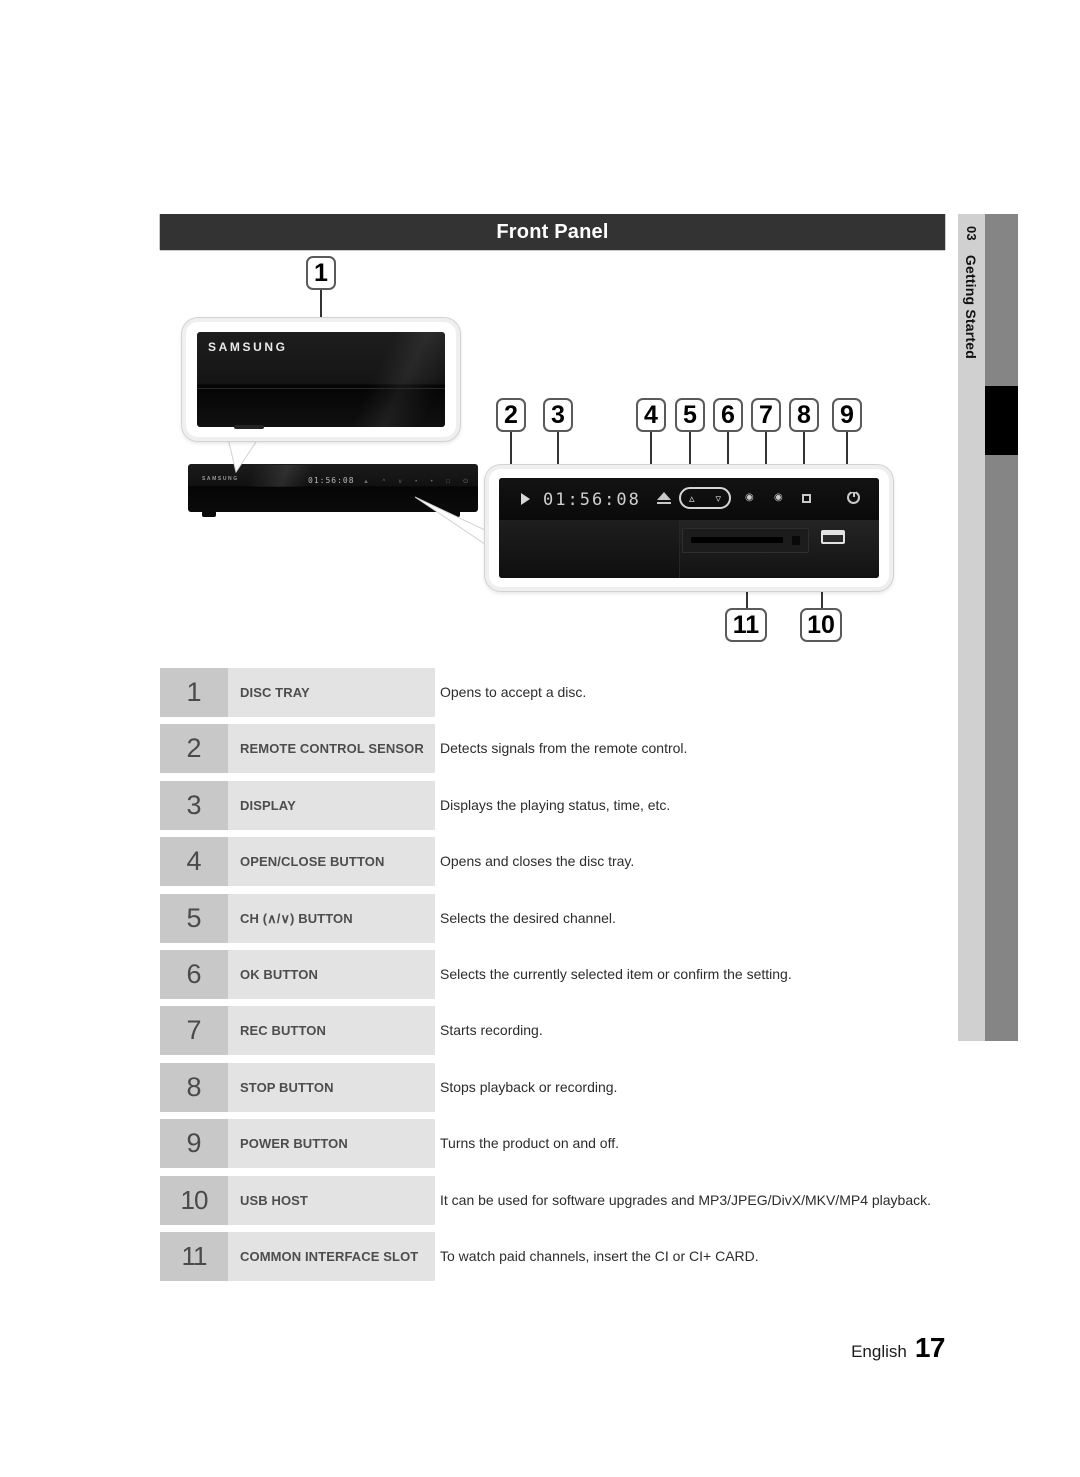 The height and width of the screenshot is (1477, 1080). Describe the element at coordinates (537, 861) in the screenshot. I see `row-description: Opens and closes the disc tray.` at that location.